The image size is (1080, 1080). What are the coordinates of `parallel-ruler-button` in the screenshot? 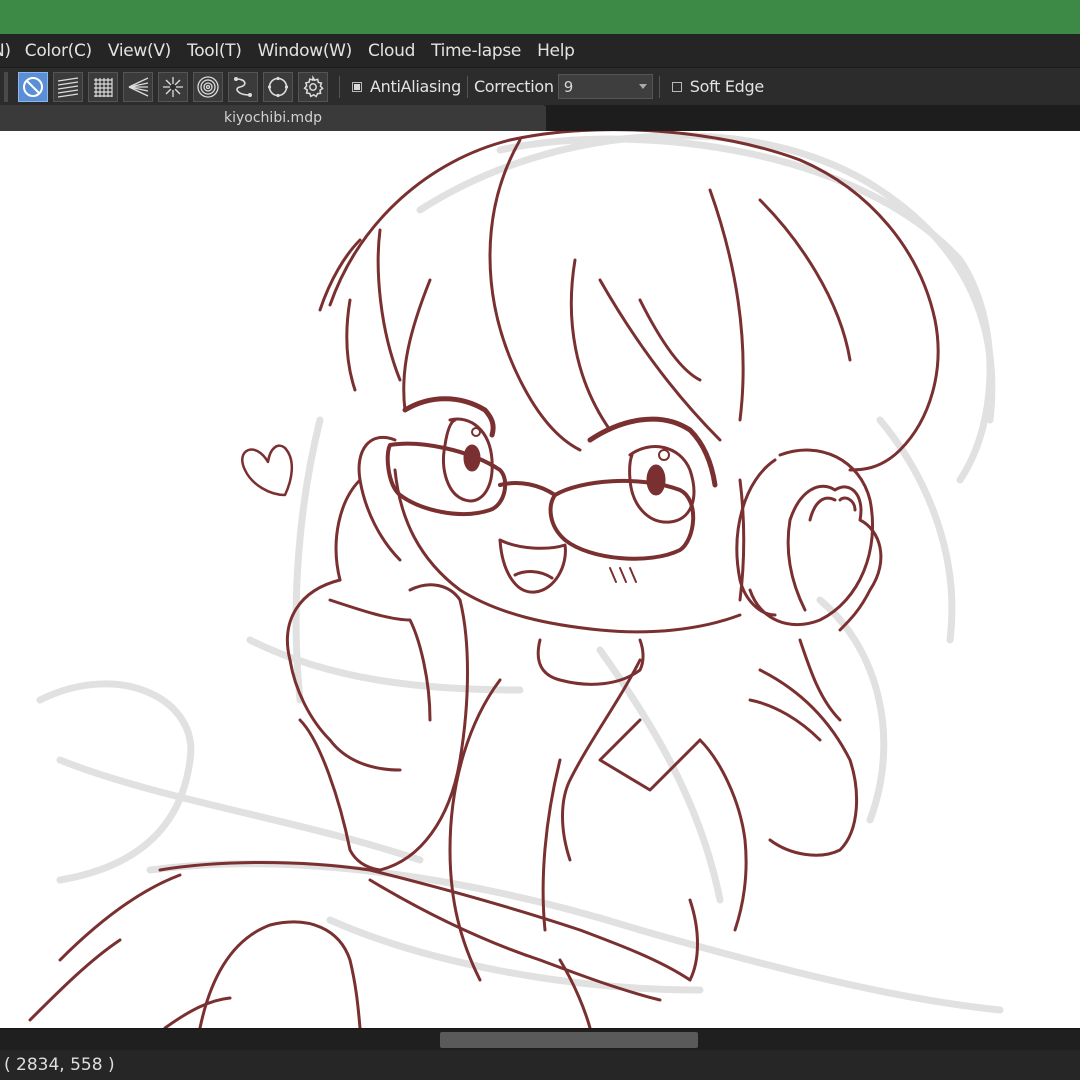 It's located at (68, 86).